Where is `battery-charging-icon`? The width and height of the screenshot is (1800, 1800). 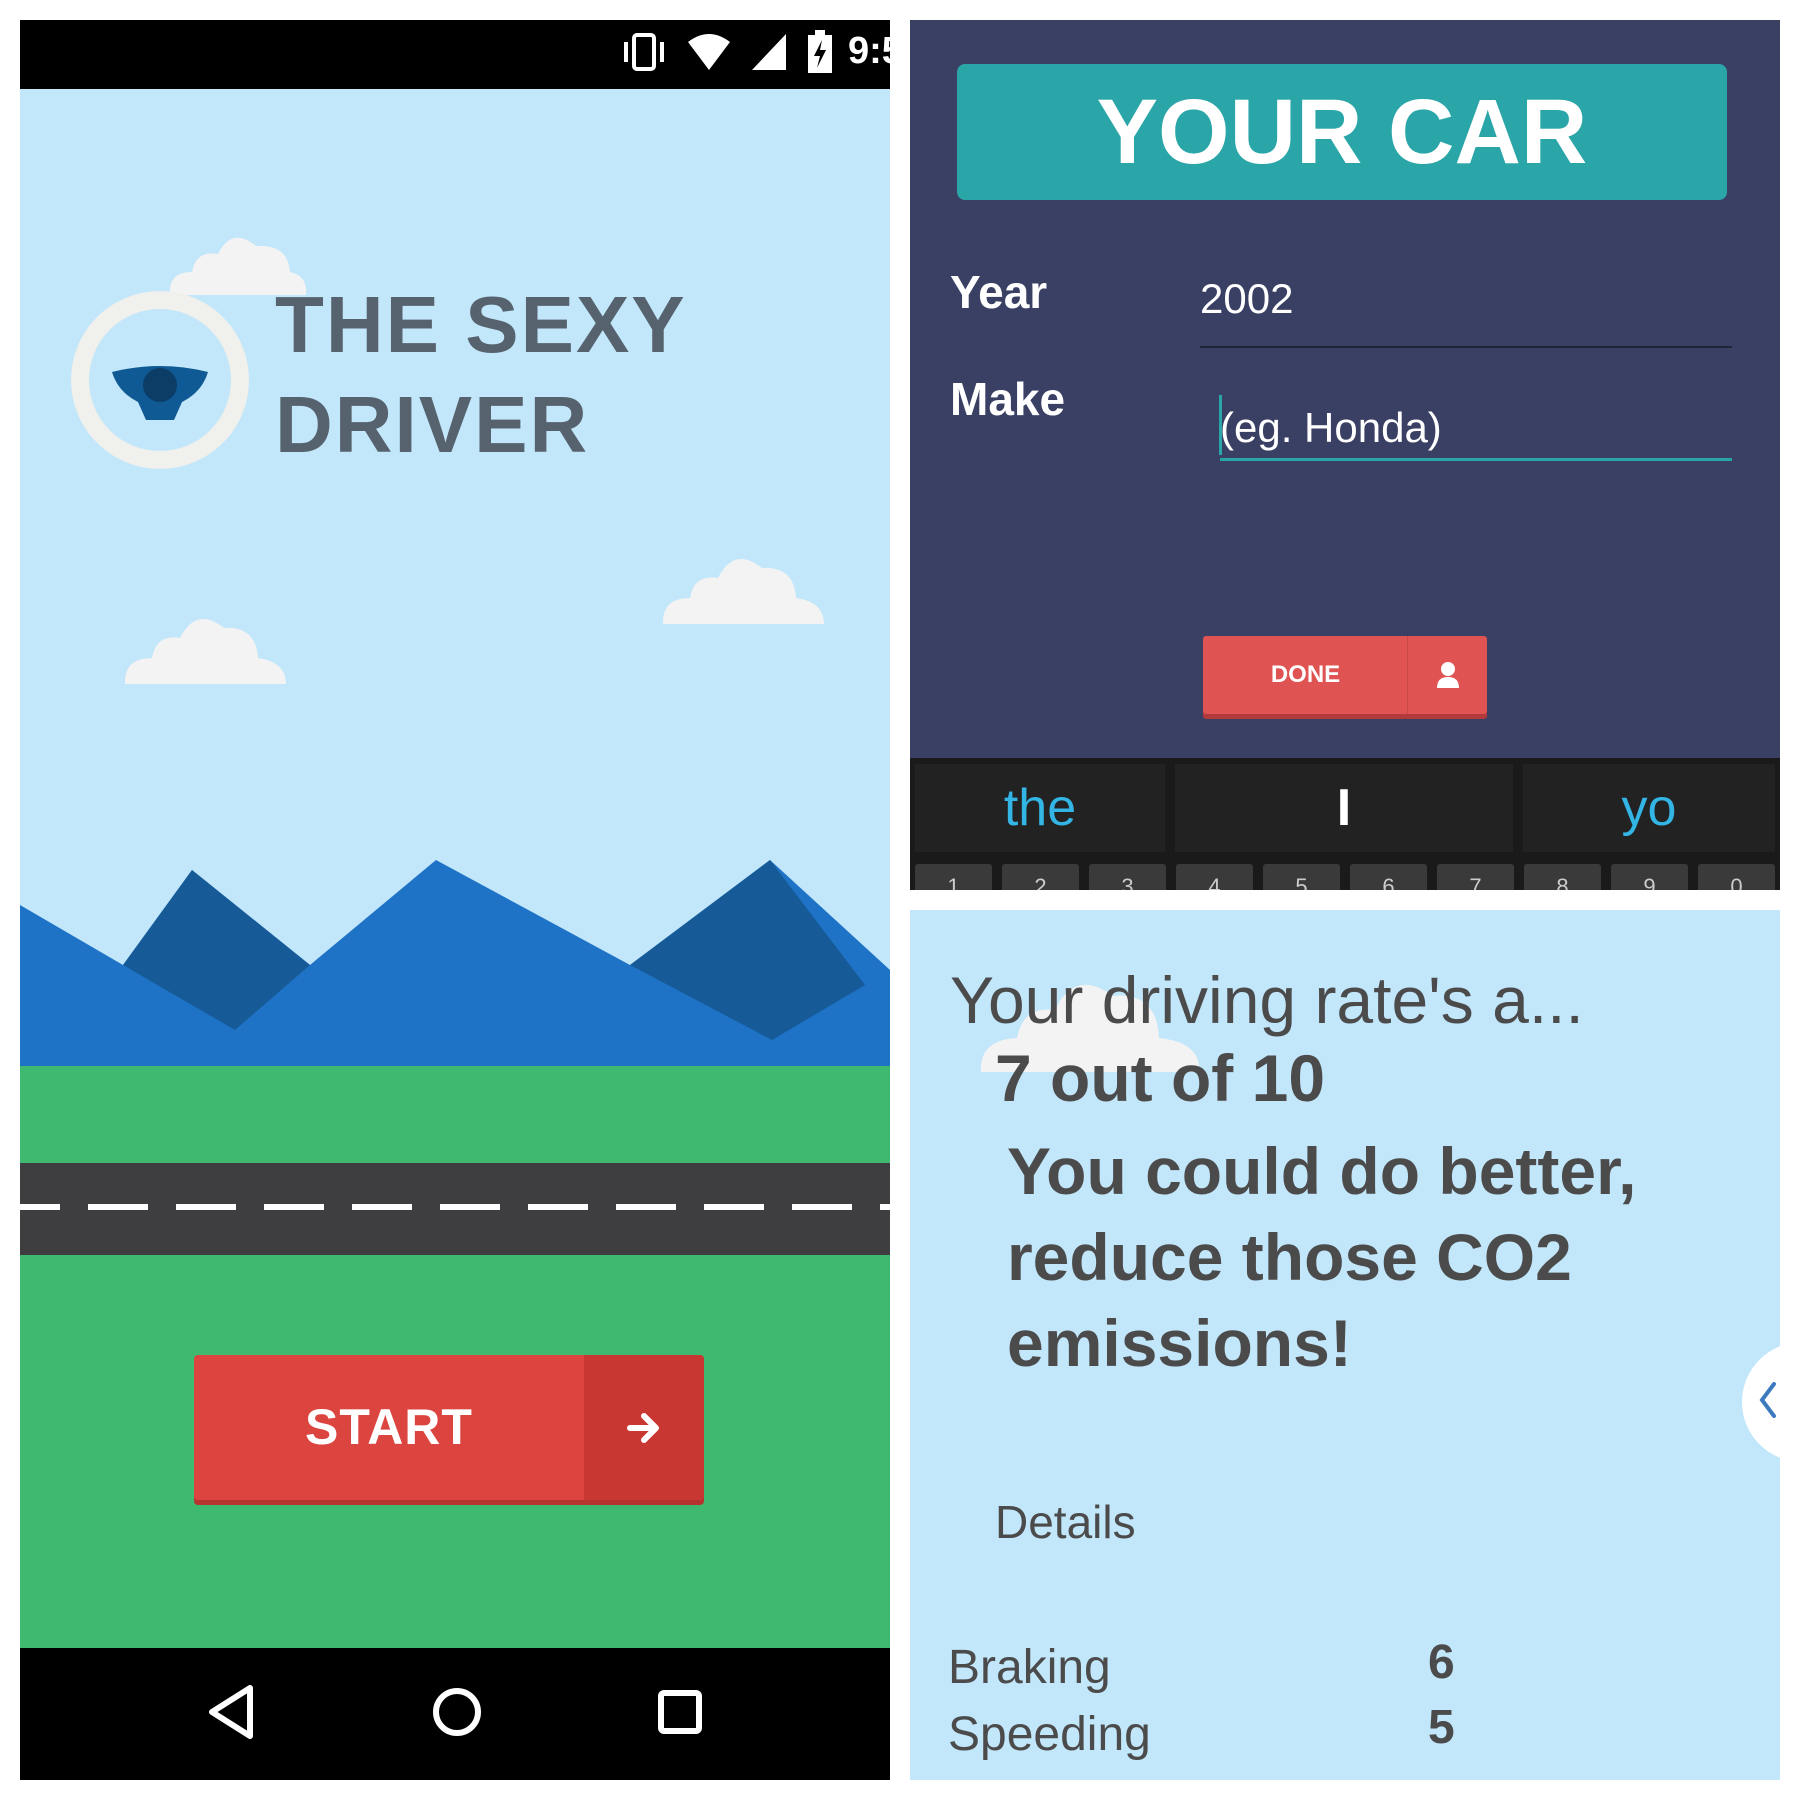
battery-charging-icon is located at coordinates (820, 54).